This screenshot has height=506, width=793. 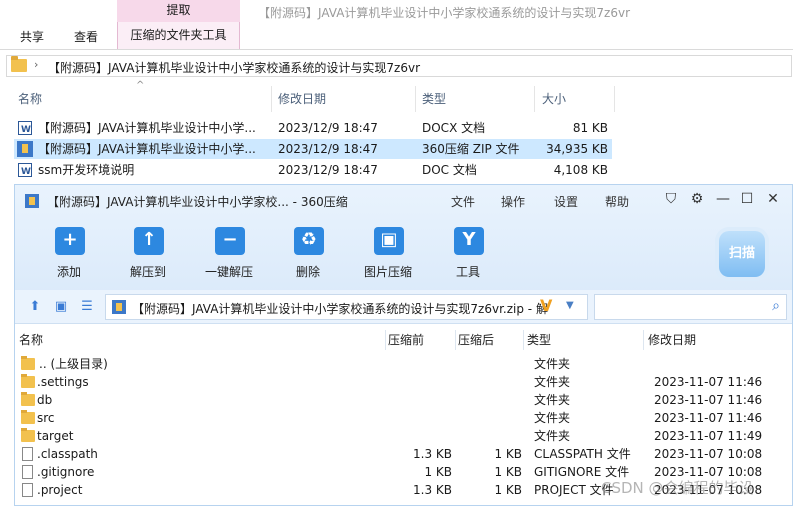 What do you see at coordinates (697, 199) in the screenshot?
I see `gear-icon: ⚙` at bounding box center [697, 199].